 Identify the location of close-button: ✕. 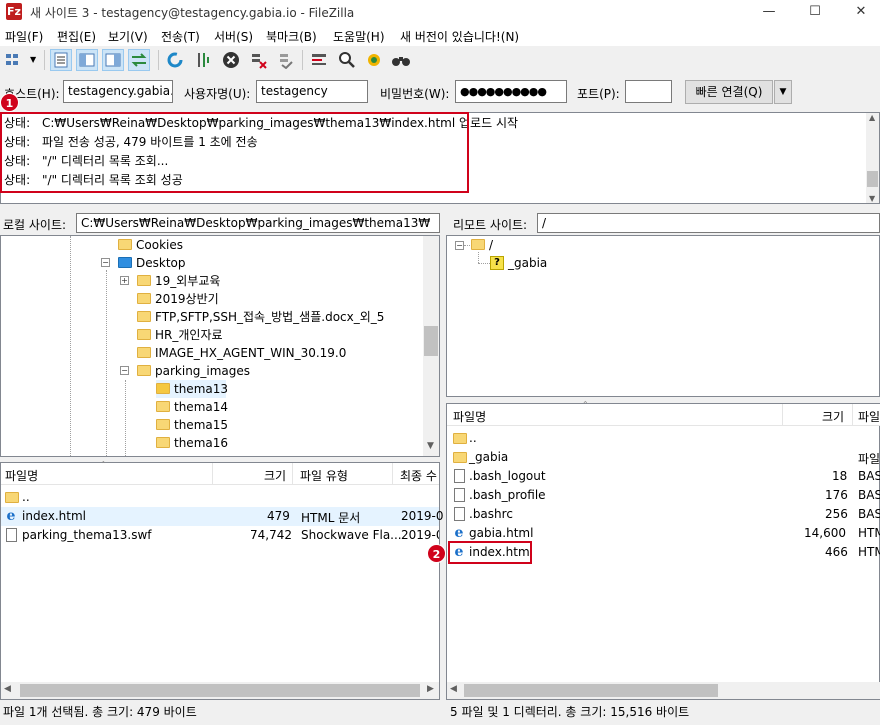
(859, 12).